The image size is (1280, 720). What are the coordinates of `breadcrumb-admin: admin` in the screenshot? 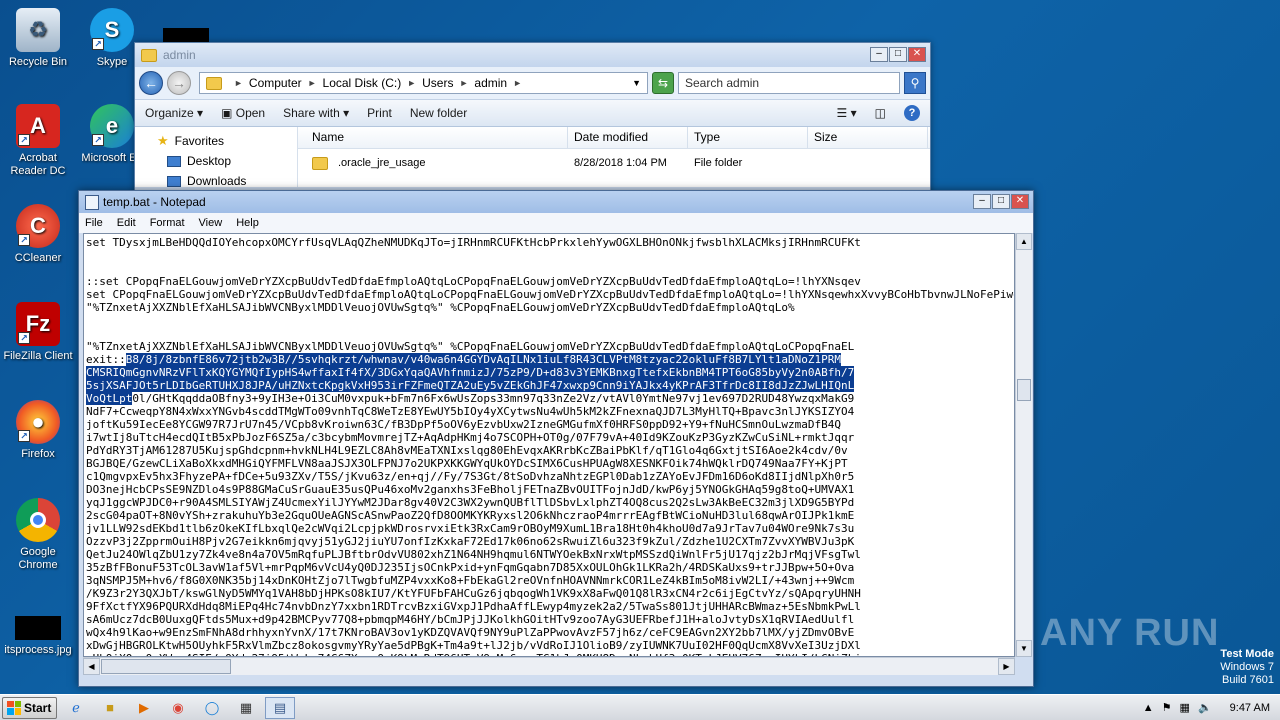 It's located at (490, 83).